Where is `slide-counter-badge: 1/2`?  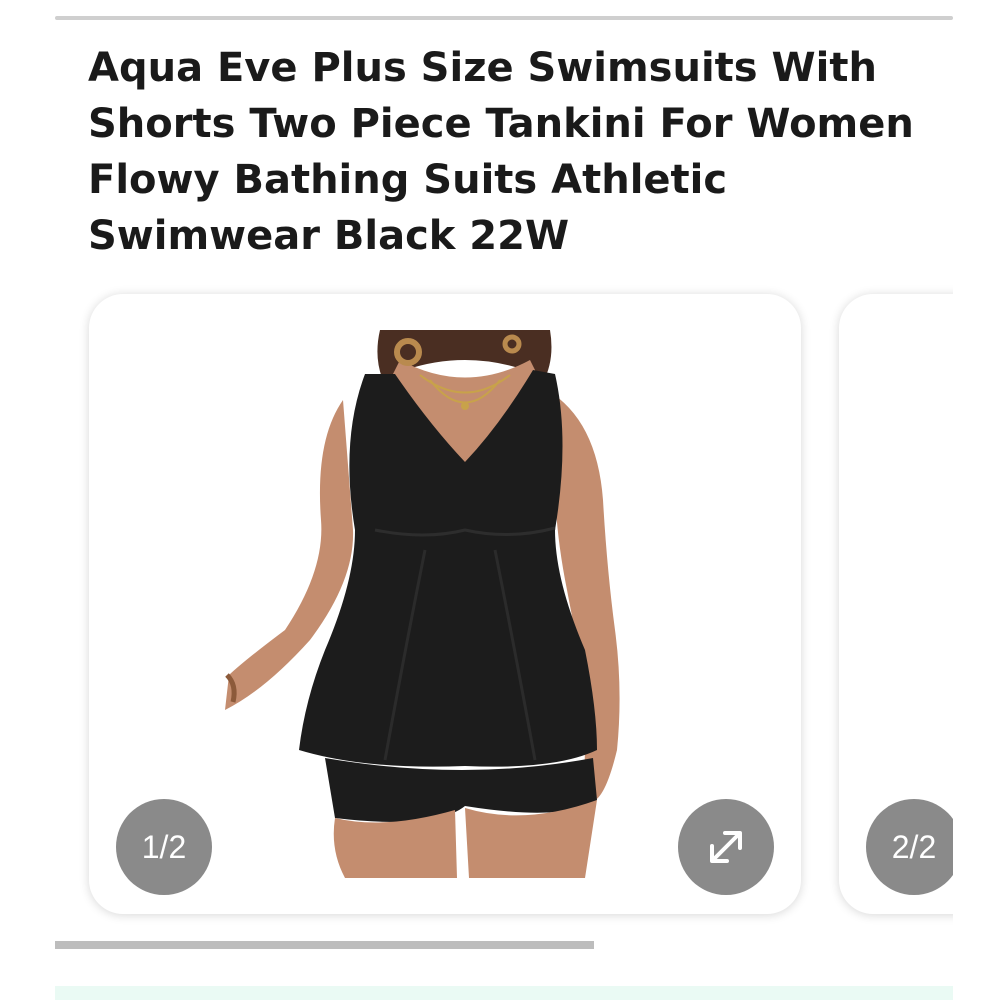
slide-counter-badge: 1/2 is located at coordinates (164, 847).